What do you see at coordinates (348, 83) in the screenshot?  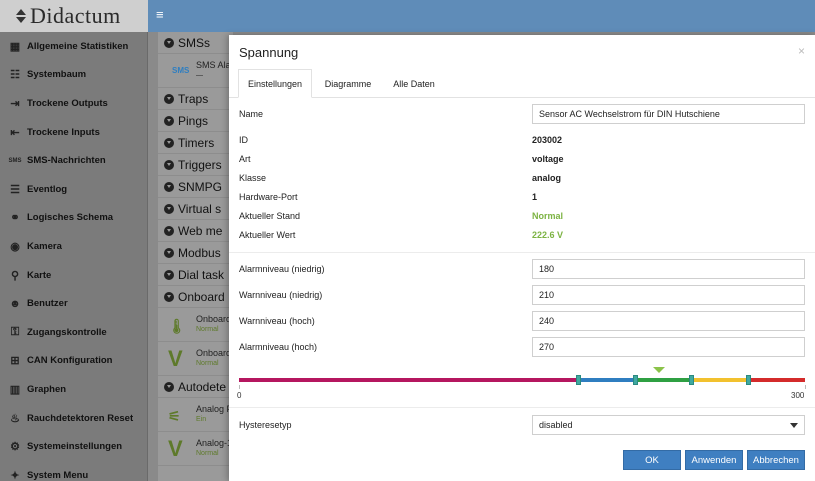 I see `tab-diagramme: Diagramme` at bounding box center [348, 83].